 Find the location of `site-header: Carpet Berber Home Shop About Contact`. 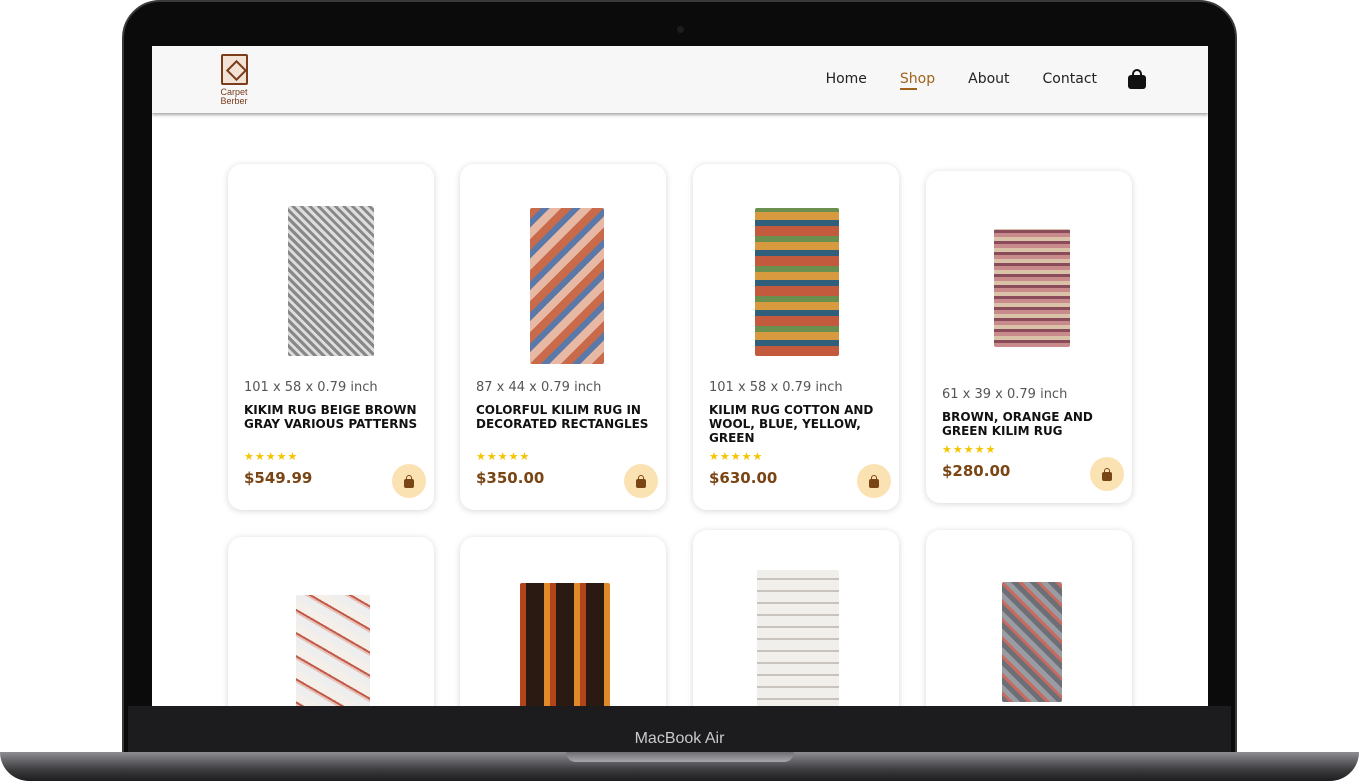

site-header: Carpet Berber Home Shop About Contact is located at coordinates (680, 79).